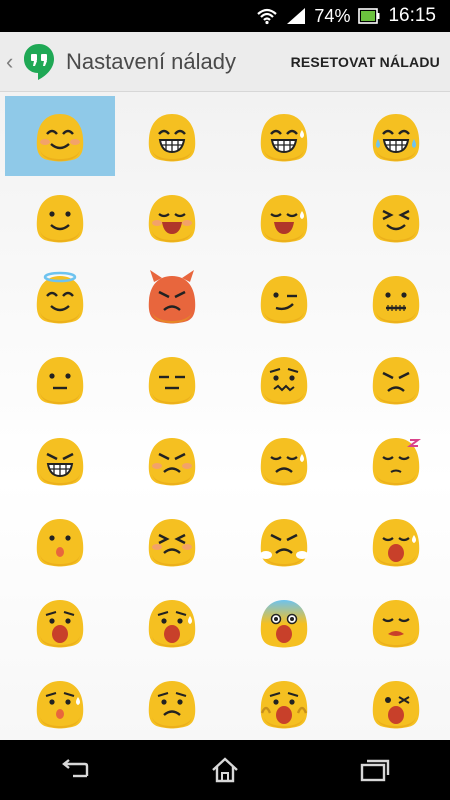  I want to click on mood-option-confused, so click(284, 379).